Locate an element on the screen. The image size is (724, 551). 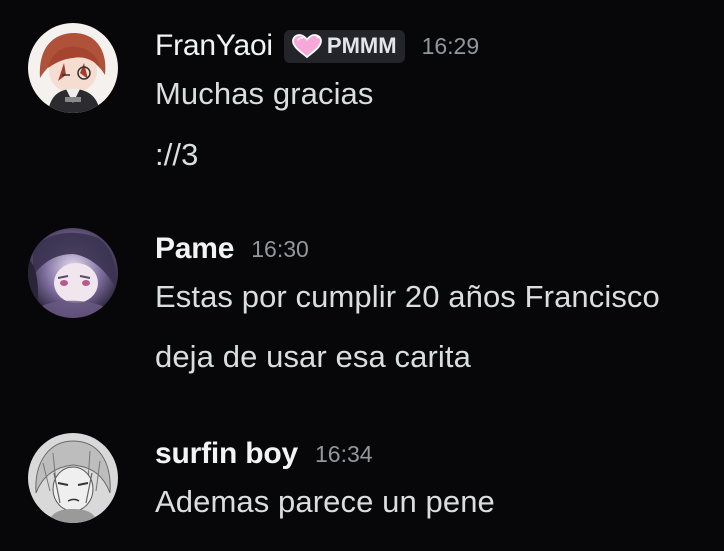
message-header: FranYaoi PMMM 16:29 is located at coordinates (317, 46).